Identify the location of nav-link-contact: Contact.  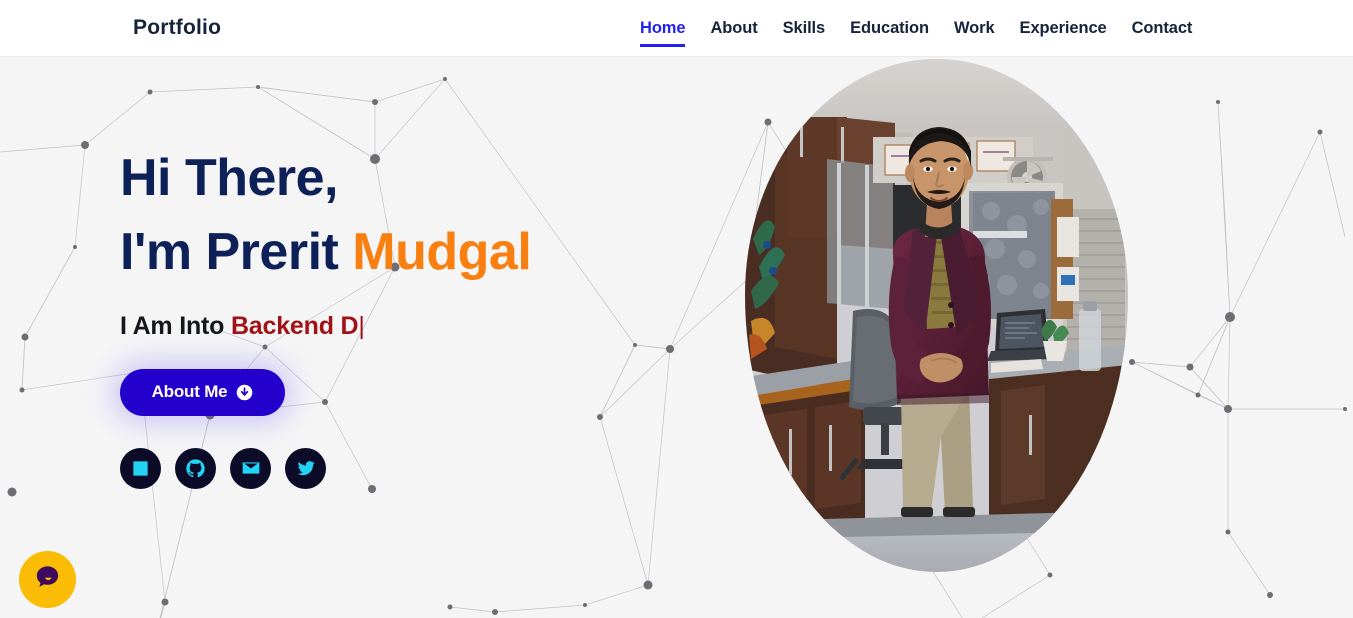
(1162, 28).